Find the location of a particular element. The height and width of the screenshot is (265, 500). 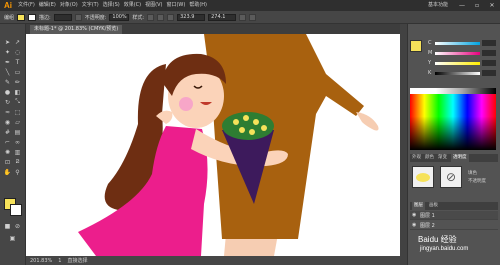

stroke-color-swatch is located at coordinates (32, 17).